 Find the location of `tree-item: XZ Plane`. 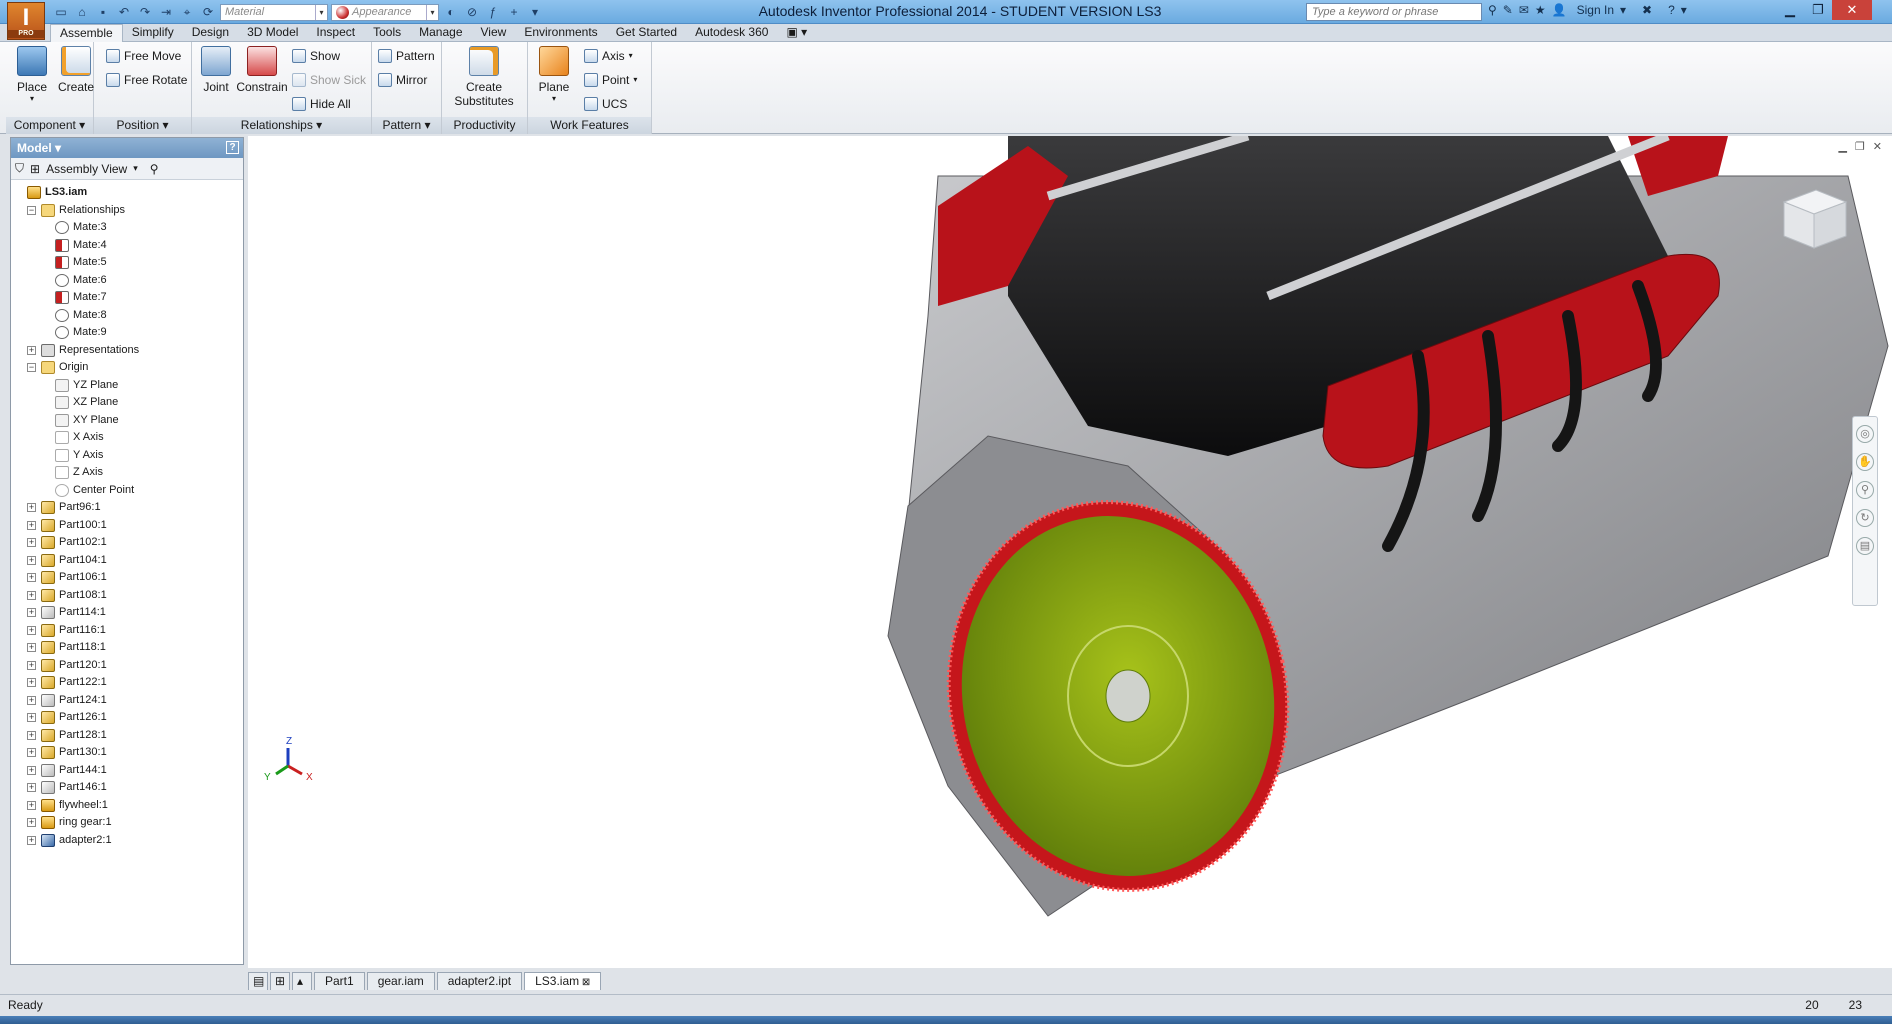

tree-item: XZ Plane is located at coordinates (127, 403).